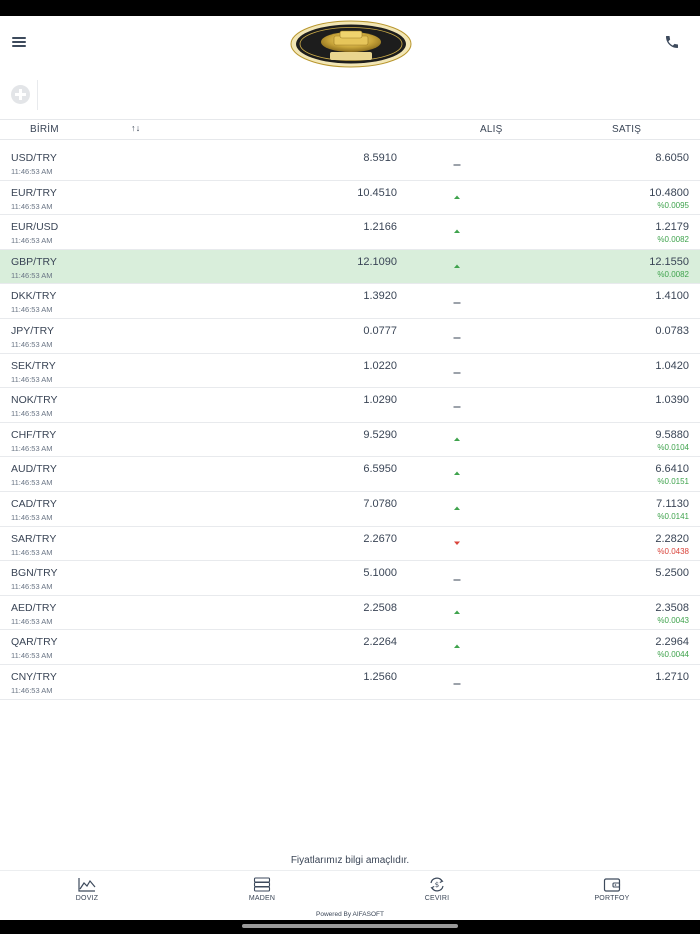 The height and width of the screenshot is (934, 700). Describe the element at coordinates (34, 296) in the screenshot. I see `rate-pair-name: DKK/TRY` at that location.